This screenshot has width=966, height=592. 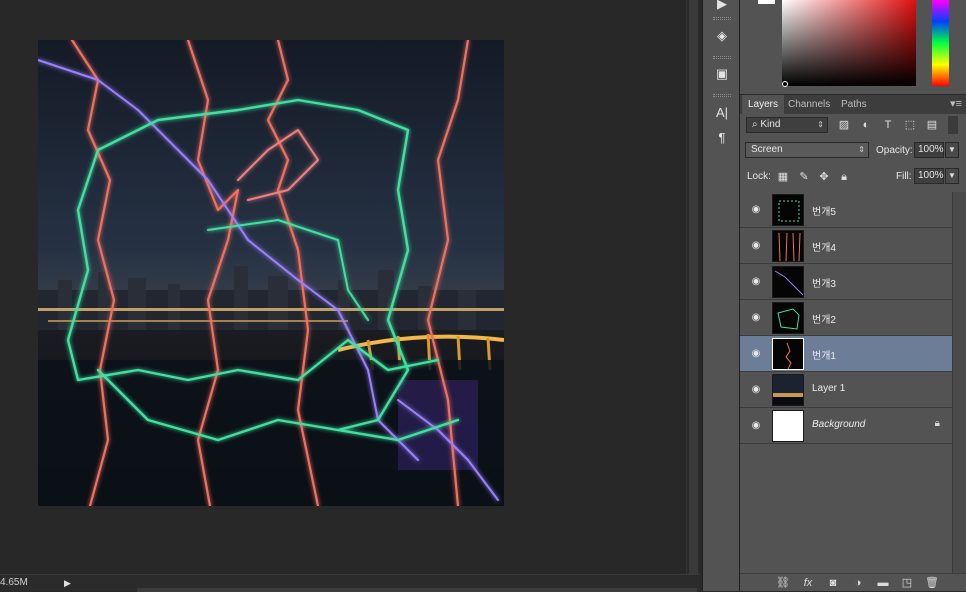 What do you see at coordinates (722, 74) in the screenshot?
I see `swatch-history-icon: ▣` at bounding box center [722, 74].